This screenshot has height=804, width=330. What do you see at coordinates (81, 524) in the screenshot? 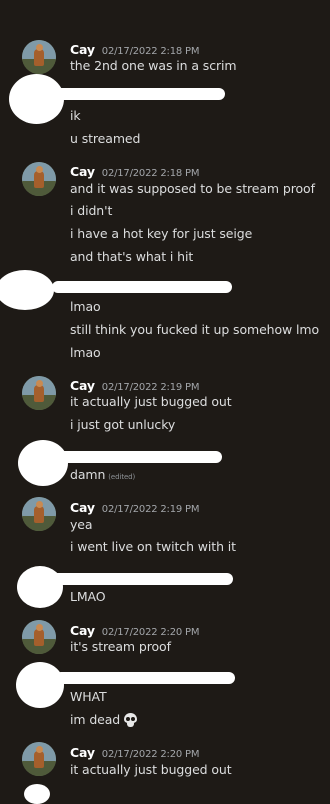
I see `message-text: yea` at bounding box center [81, 524].